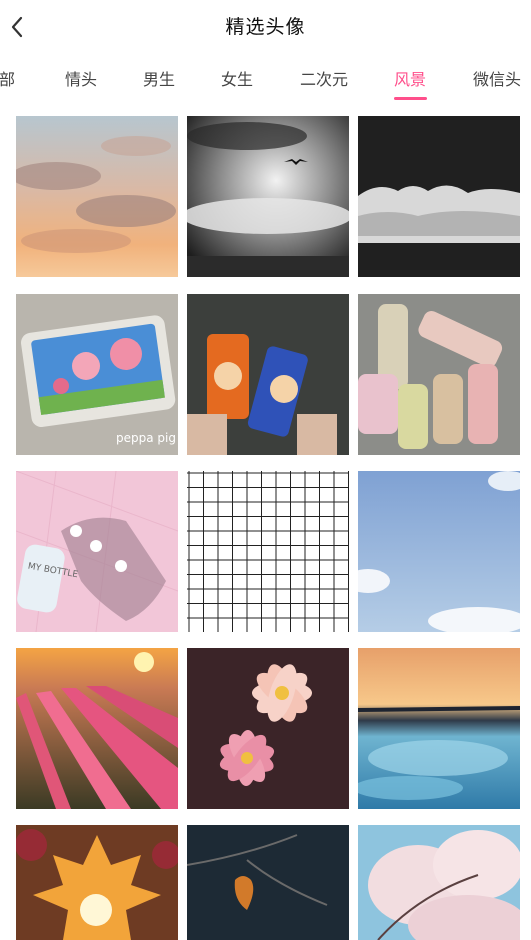 The image size is (531, 940). Describe the element at coordinates (497, 78) in the screenshot. I see `tab-wechat: 微信头` at that location.